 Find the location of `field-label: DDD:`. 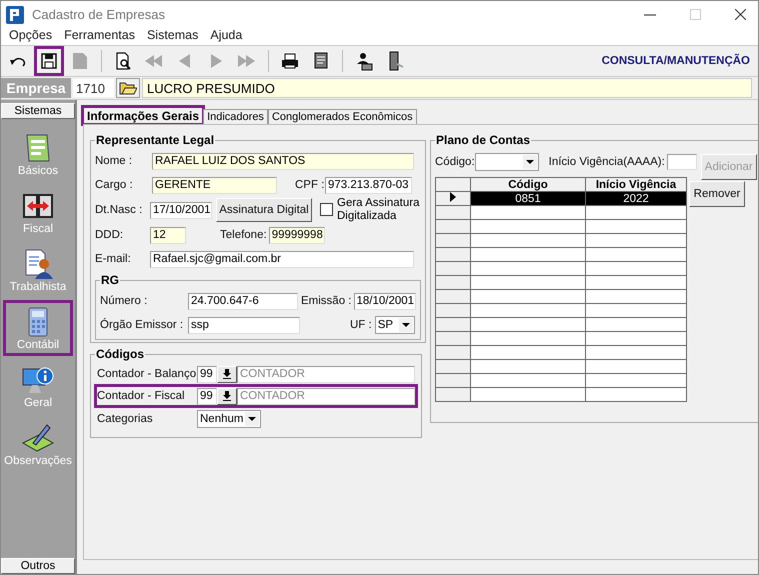

field-label: DDD: is located at coordinates (109, 235).